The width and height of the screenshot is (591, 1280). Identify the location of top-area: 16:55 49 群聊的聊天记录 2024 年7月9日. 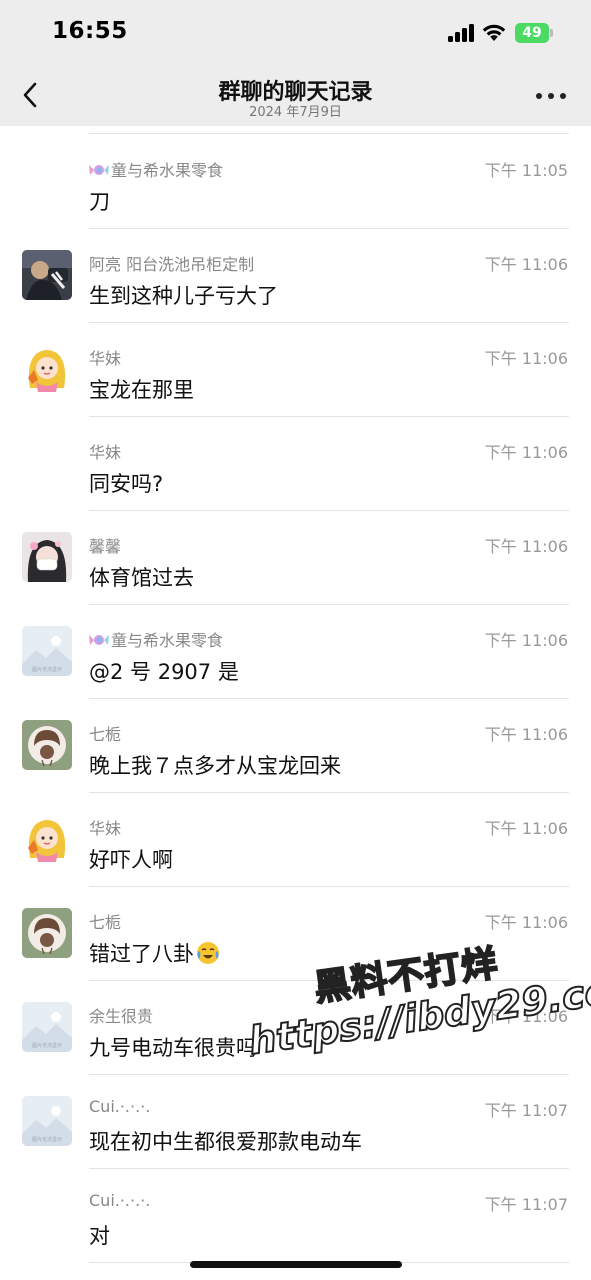
(295, 63).